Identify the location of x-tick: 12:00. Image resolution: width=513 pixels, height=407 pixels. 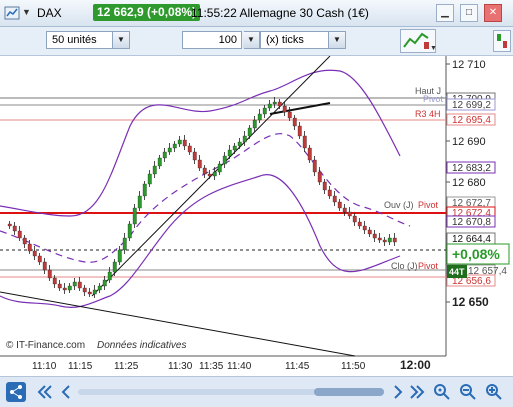
(415, 365).